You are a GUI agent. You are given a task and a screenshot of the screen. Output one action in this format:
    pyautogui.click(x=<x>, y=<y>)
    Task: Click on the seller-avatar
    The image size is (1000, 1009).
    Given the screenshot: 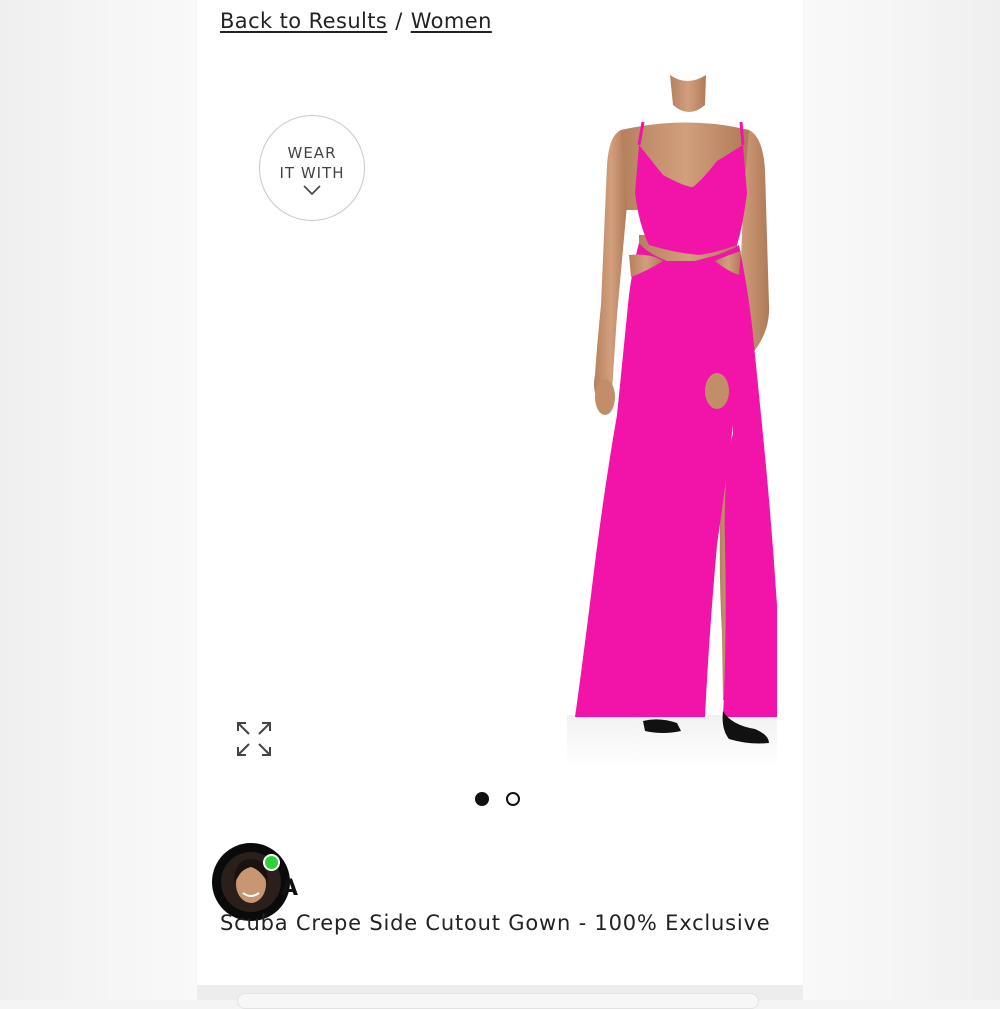 What is the action you would take?
    pyautogui.click(x=251, y=882)
    